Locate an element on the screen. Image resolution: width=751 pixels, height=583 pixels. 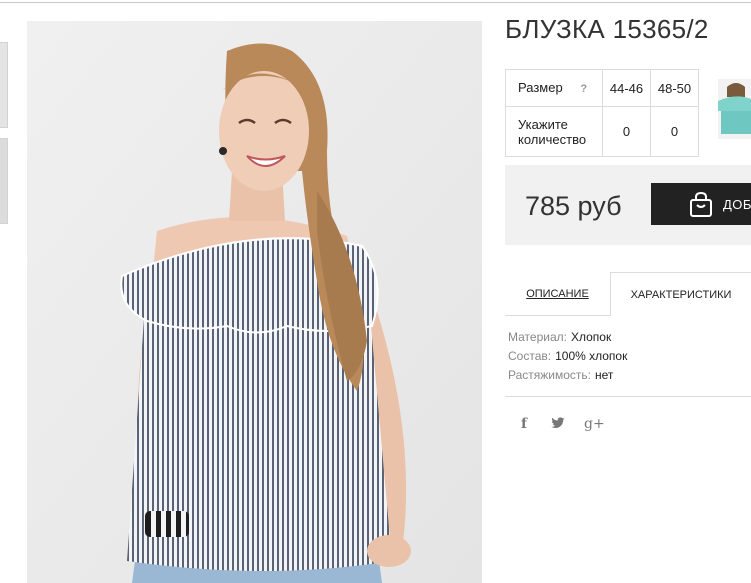
quantity-label: Укажите количество is located at coordinates (554, 131).